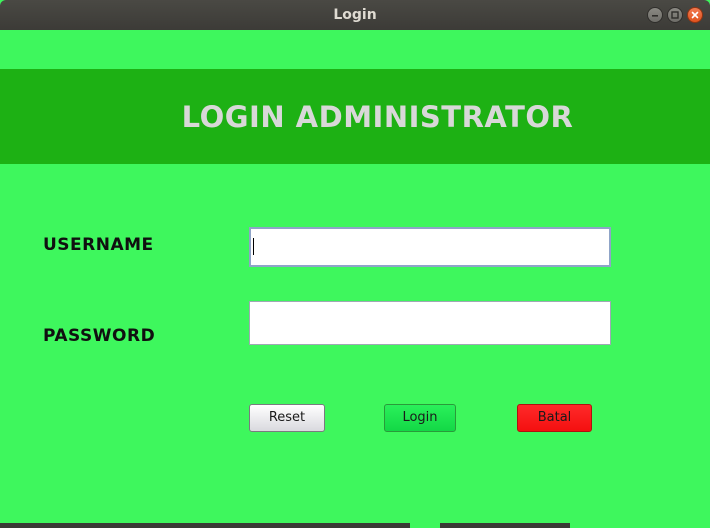 This screenshot has height=528, width=710. Describe the element at coordinates (554, 418) in the screenshot. I see `cancel-button: Batal` at that location.